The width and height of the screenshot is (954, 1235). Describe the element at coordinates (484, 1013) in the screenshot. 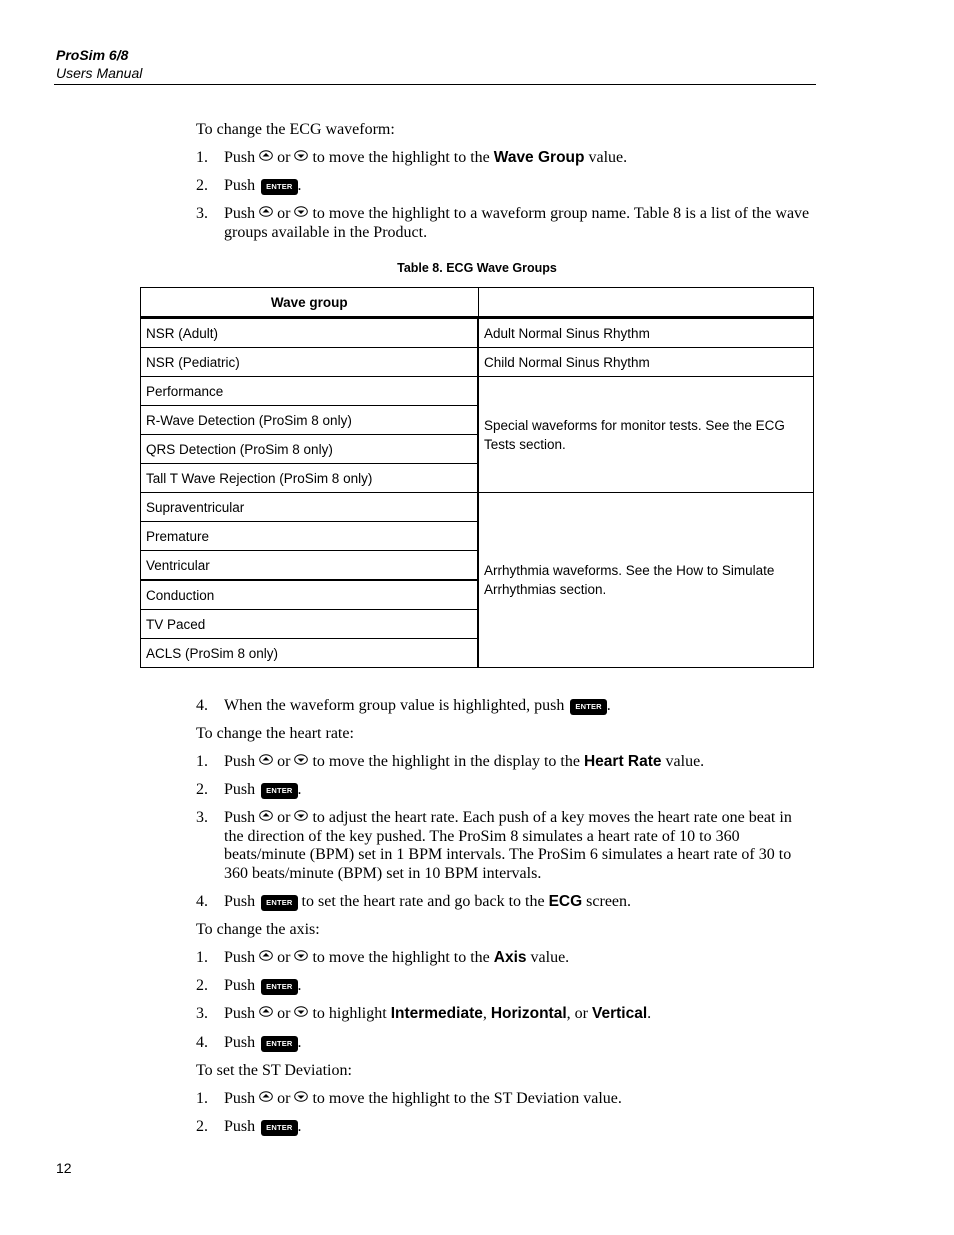

I see `step-text: ,` at that location.